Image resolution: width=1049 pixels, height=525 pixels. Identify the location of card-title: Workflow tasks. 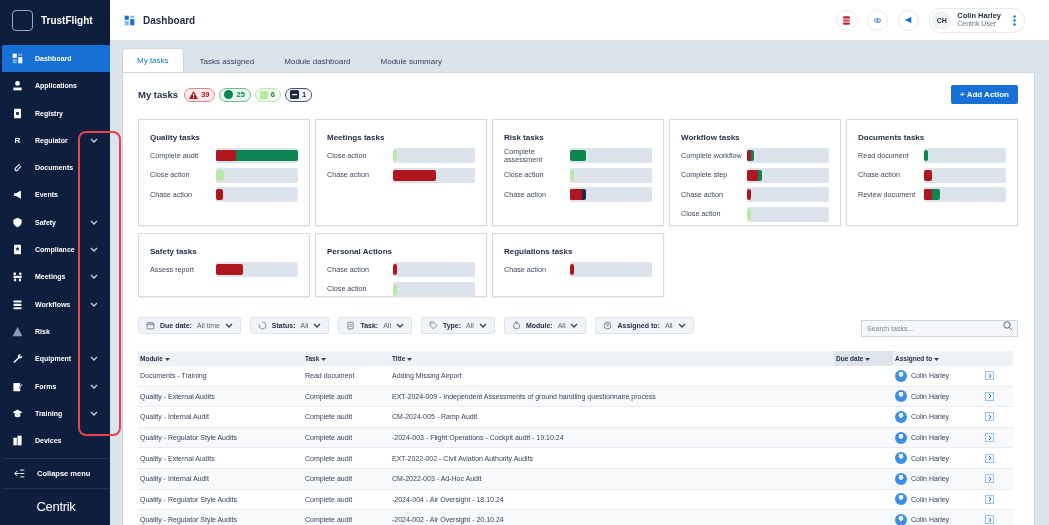
(710, 137).